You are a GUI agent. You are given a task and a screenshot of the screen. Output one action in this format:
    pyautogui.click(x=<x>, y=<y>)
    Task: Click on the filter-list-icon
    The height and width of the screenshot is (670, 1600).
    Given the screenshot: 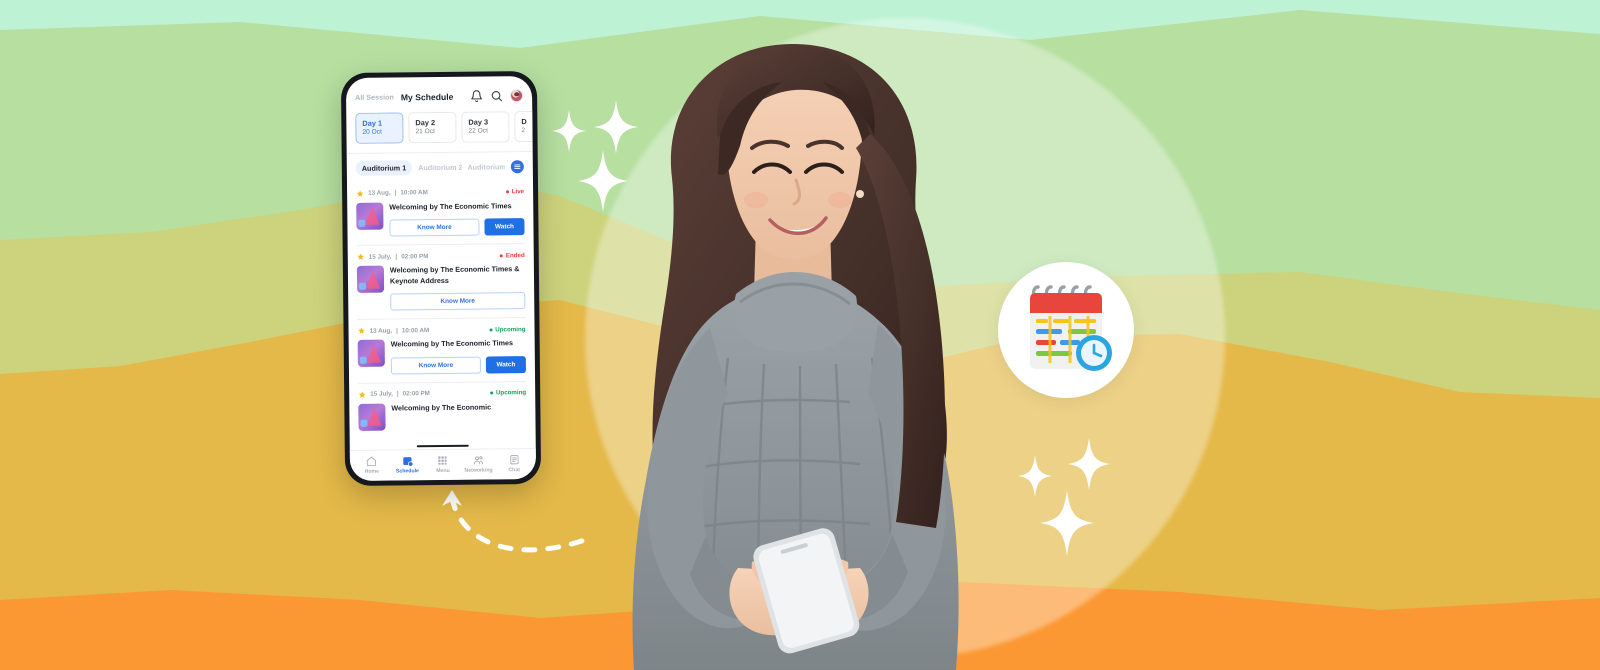 What is the action you would take?
    pyautogui.click(x=517, y=167)
    